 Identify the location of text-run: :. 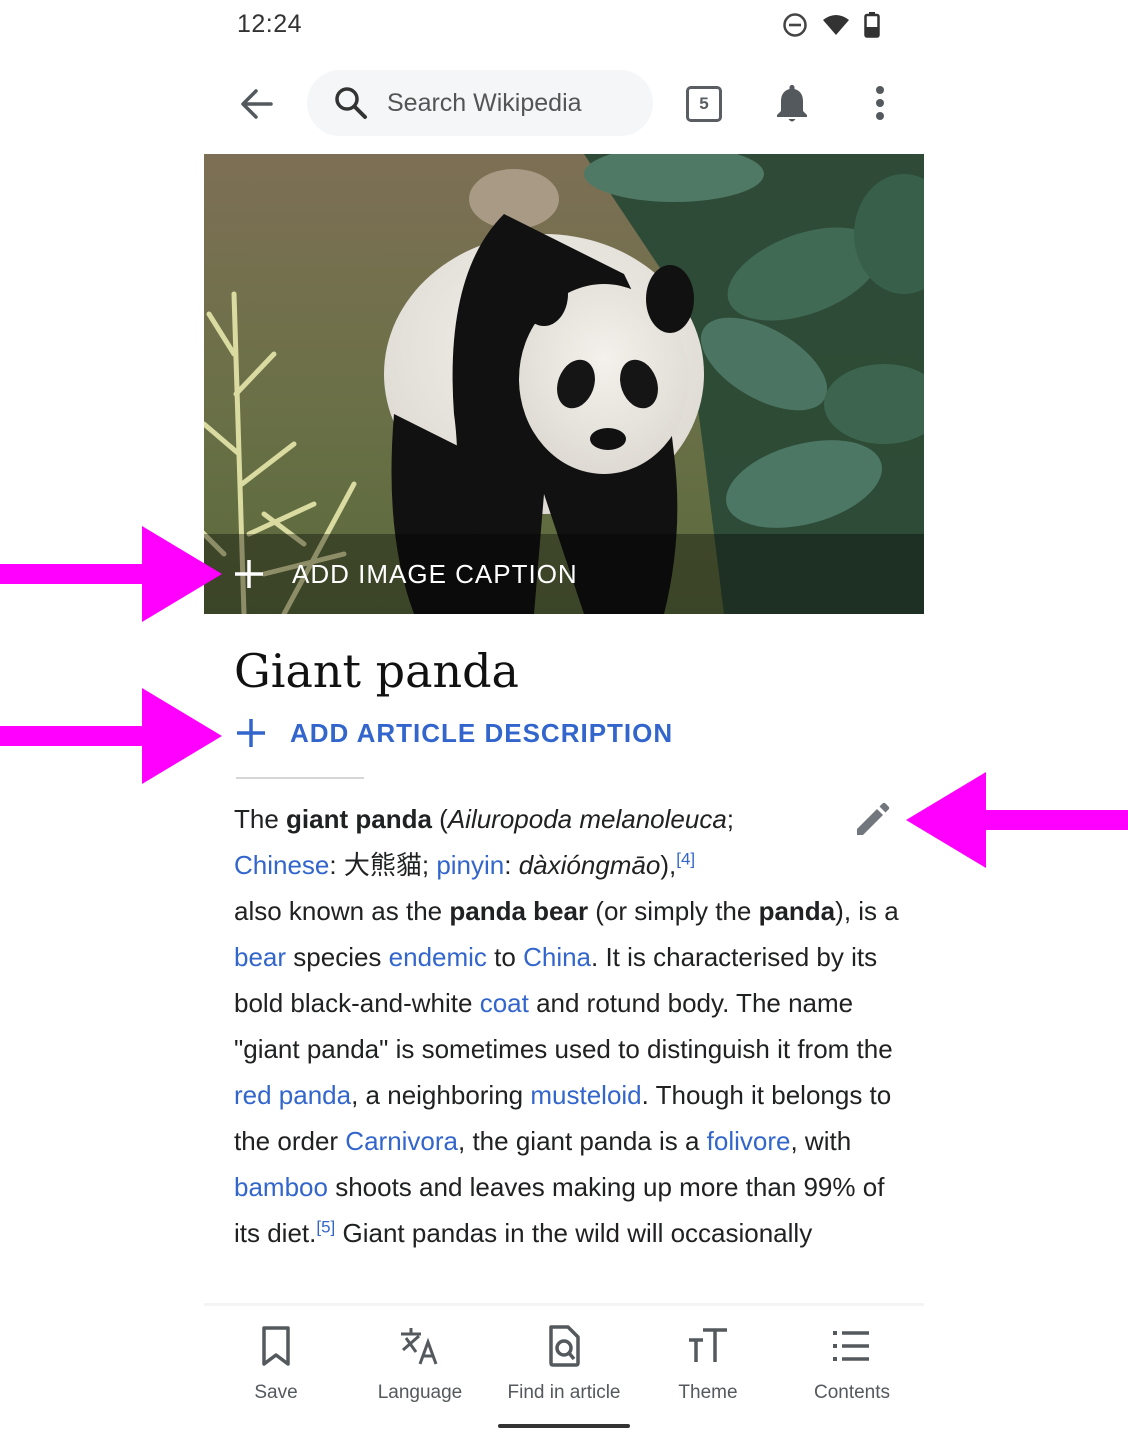
(511, 865).